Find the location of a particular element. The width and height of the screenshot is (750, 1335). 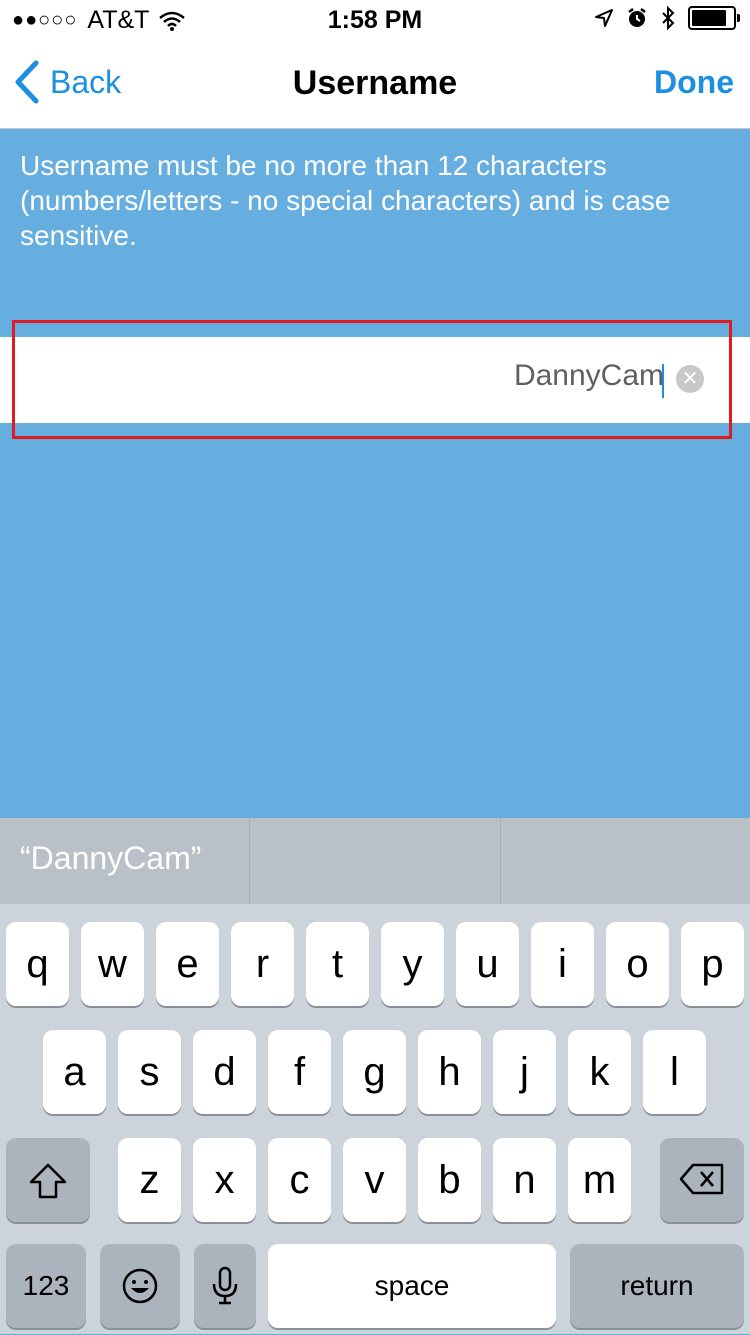

navigation-bar: Back Username Done is located at coordinates (375, 84).